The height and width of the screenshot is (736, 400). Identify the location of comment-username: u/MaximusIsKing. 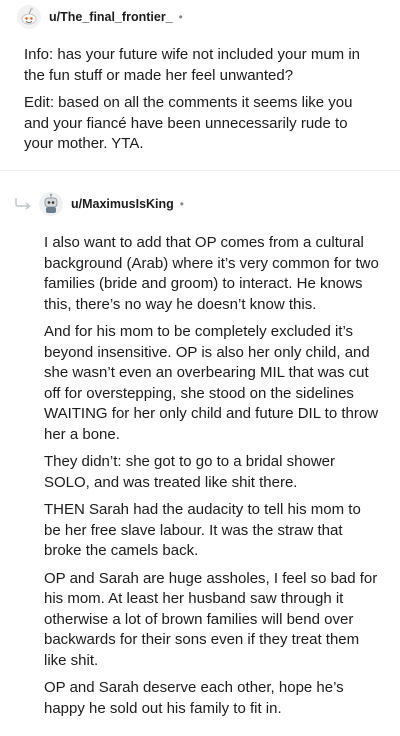
(122, 204).